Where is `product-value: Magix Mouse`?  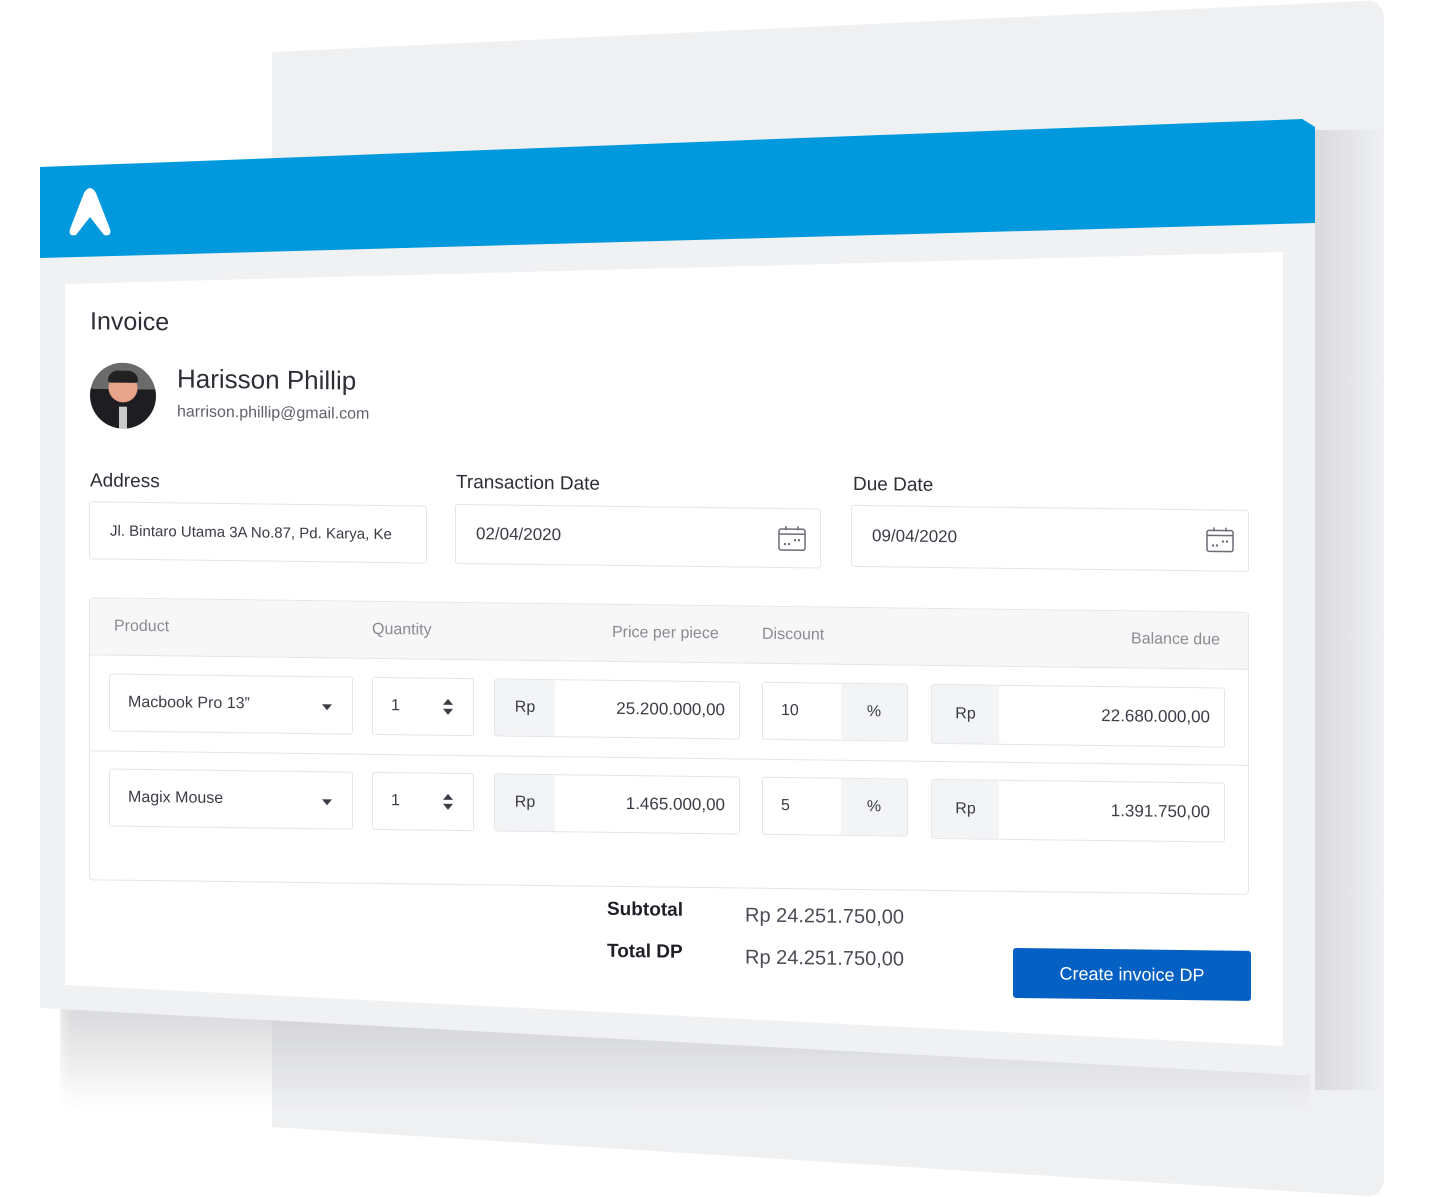 product-value: Magix Mouse is located at coordinates (176, 797).